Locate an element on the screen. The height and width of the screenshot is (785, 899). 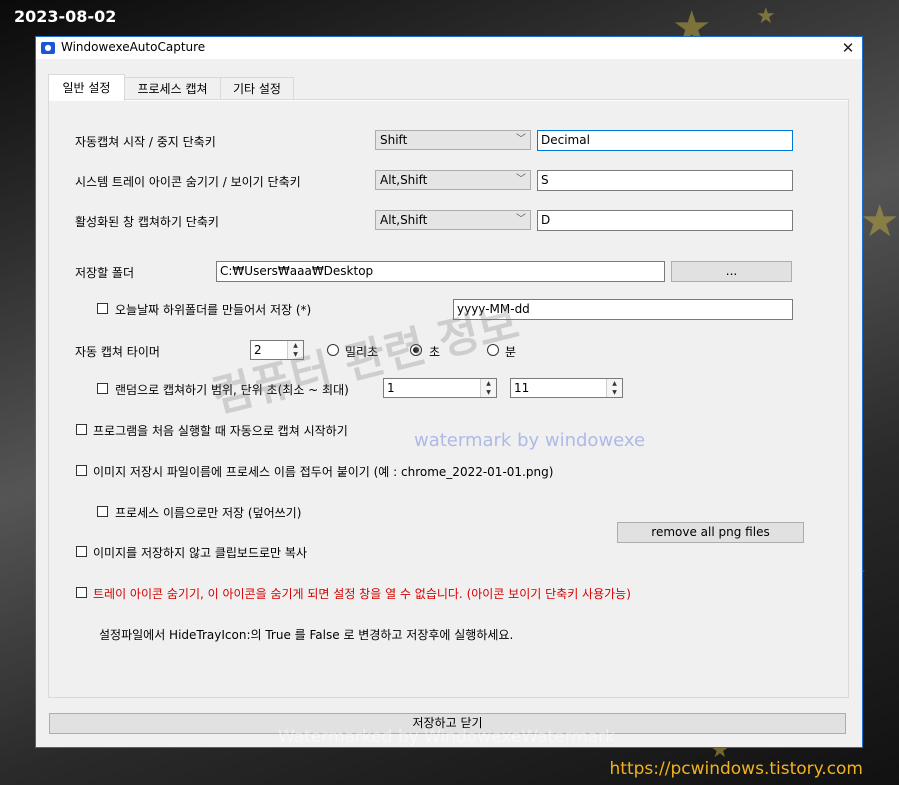
start-on-launch-checkbox is located at coordinates (81, 429).